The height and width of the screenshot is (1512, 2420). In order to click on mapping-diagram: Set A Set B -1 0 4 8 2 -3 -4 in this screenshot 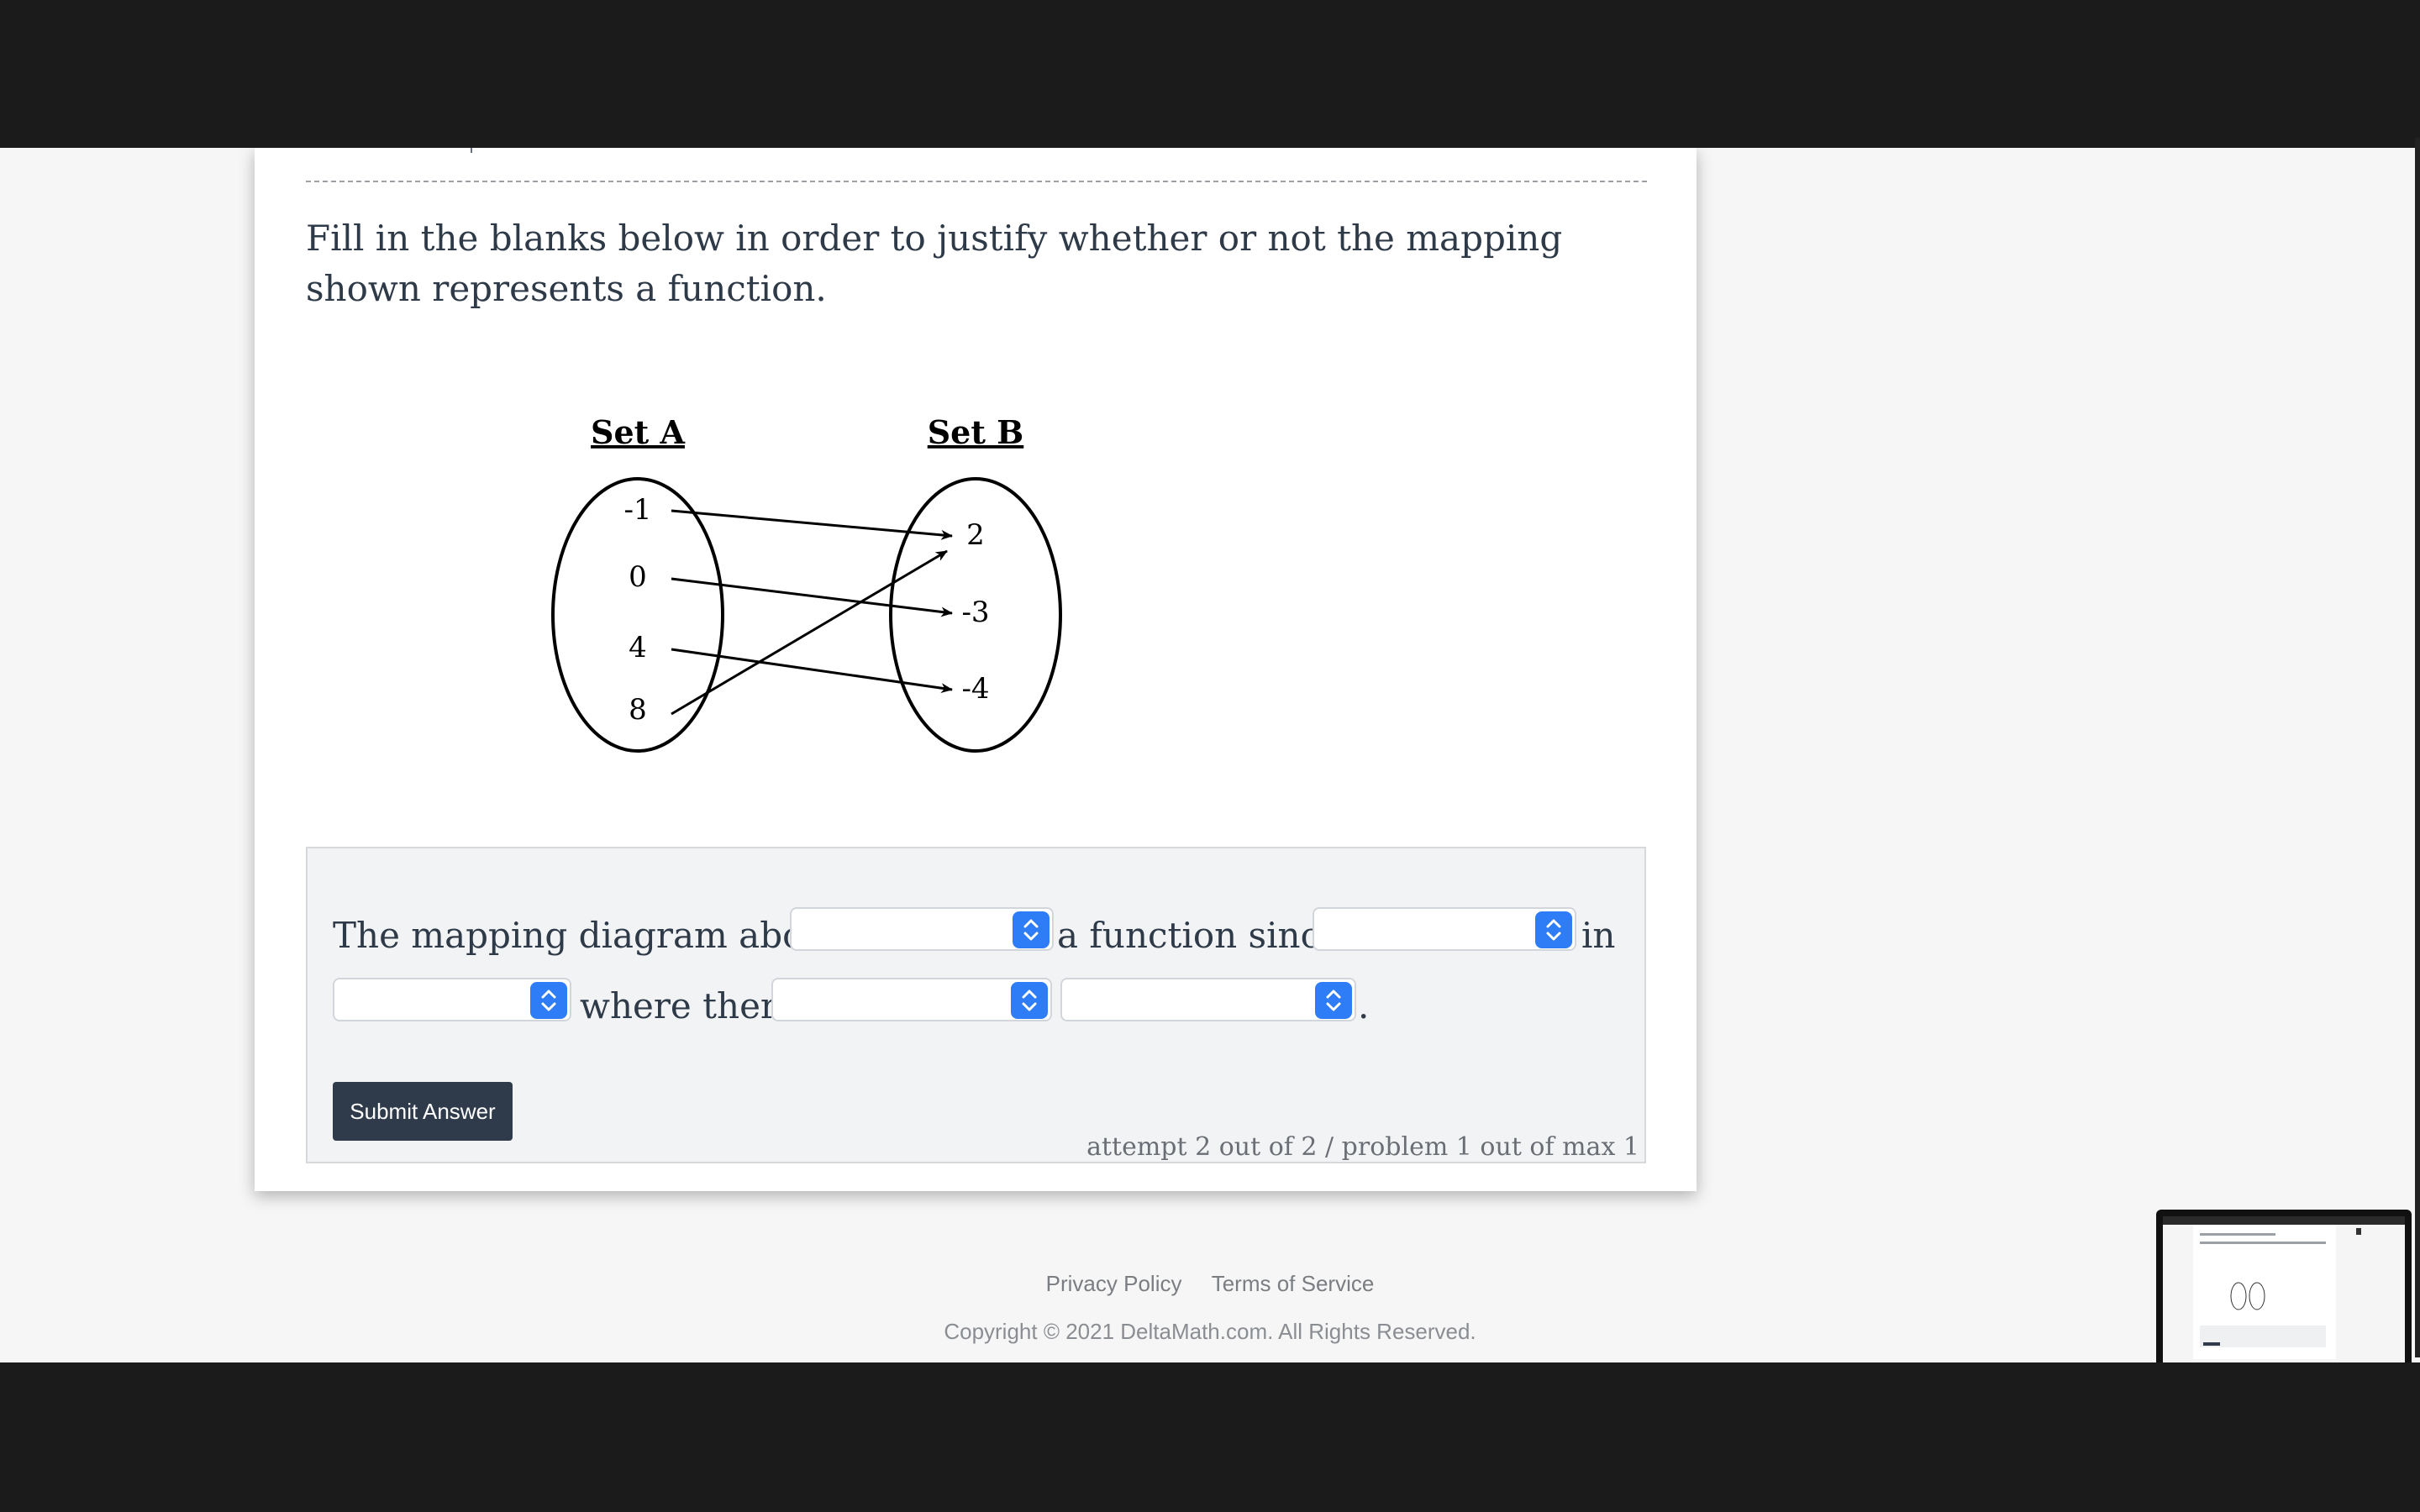, I will do `click(807, 583)`.